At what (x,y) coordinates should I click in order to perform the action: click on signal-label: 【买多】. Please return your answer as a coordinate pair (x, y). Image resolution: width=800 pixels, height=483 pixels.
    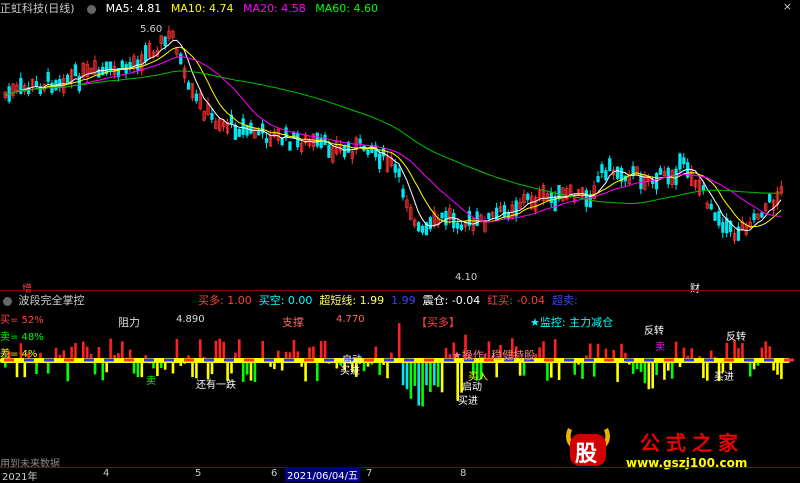
    Looking at the image, I should click on (438, 322).